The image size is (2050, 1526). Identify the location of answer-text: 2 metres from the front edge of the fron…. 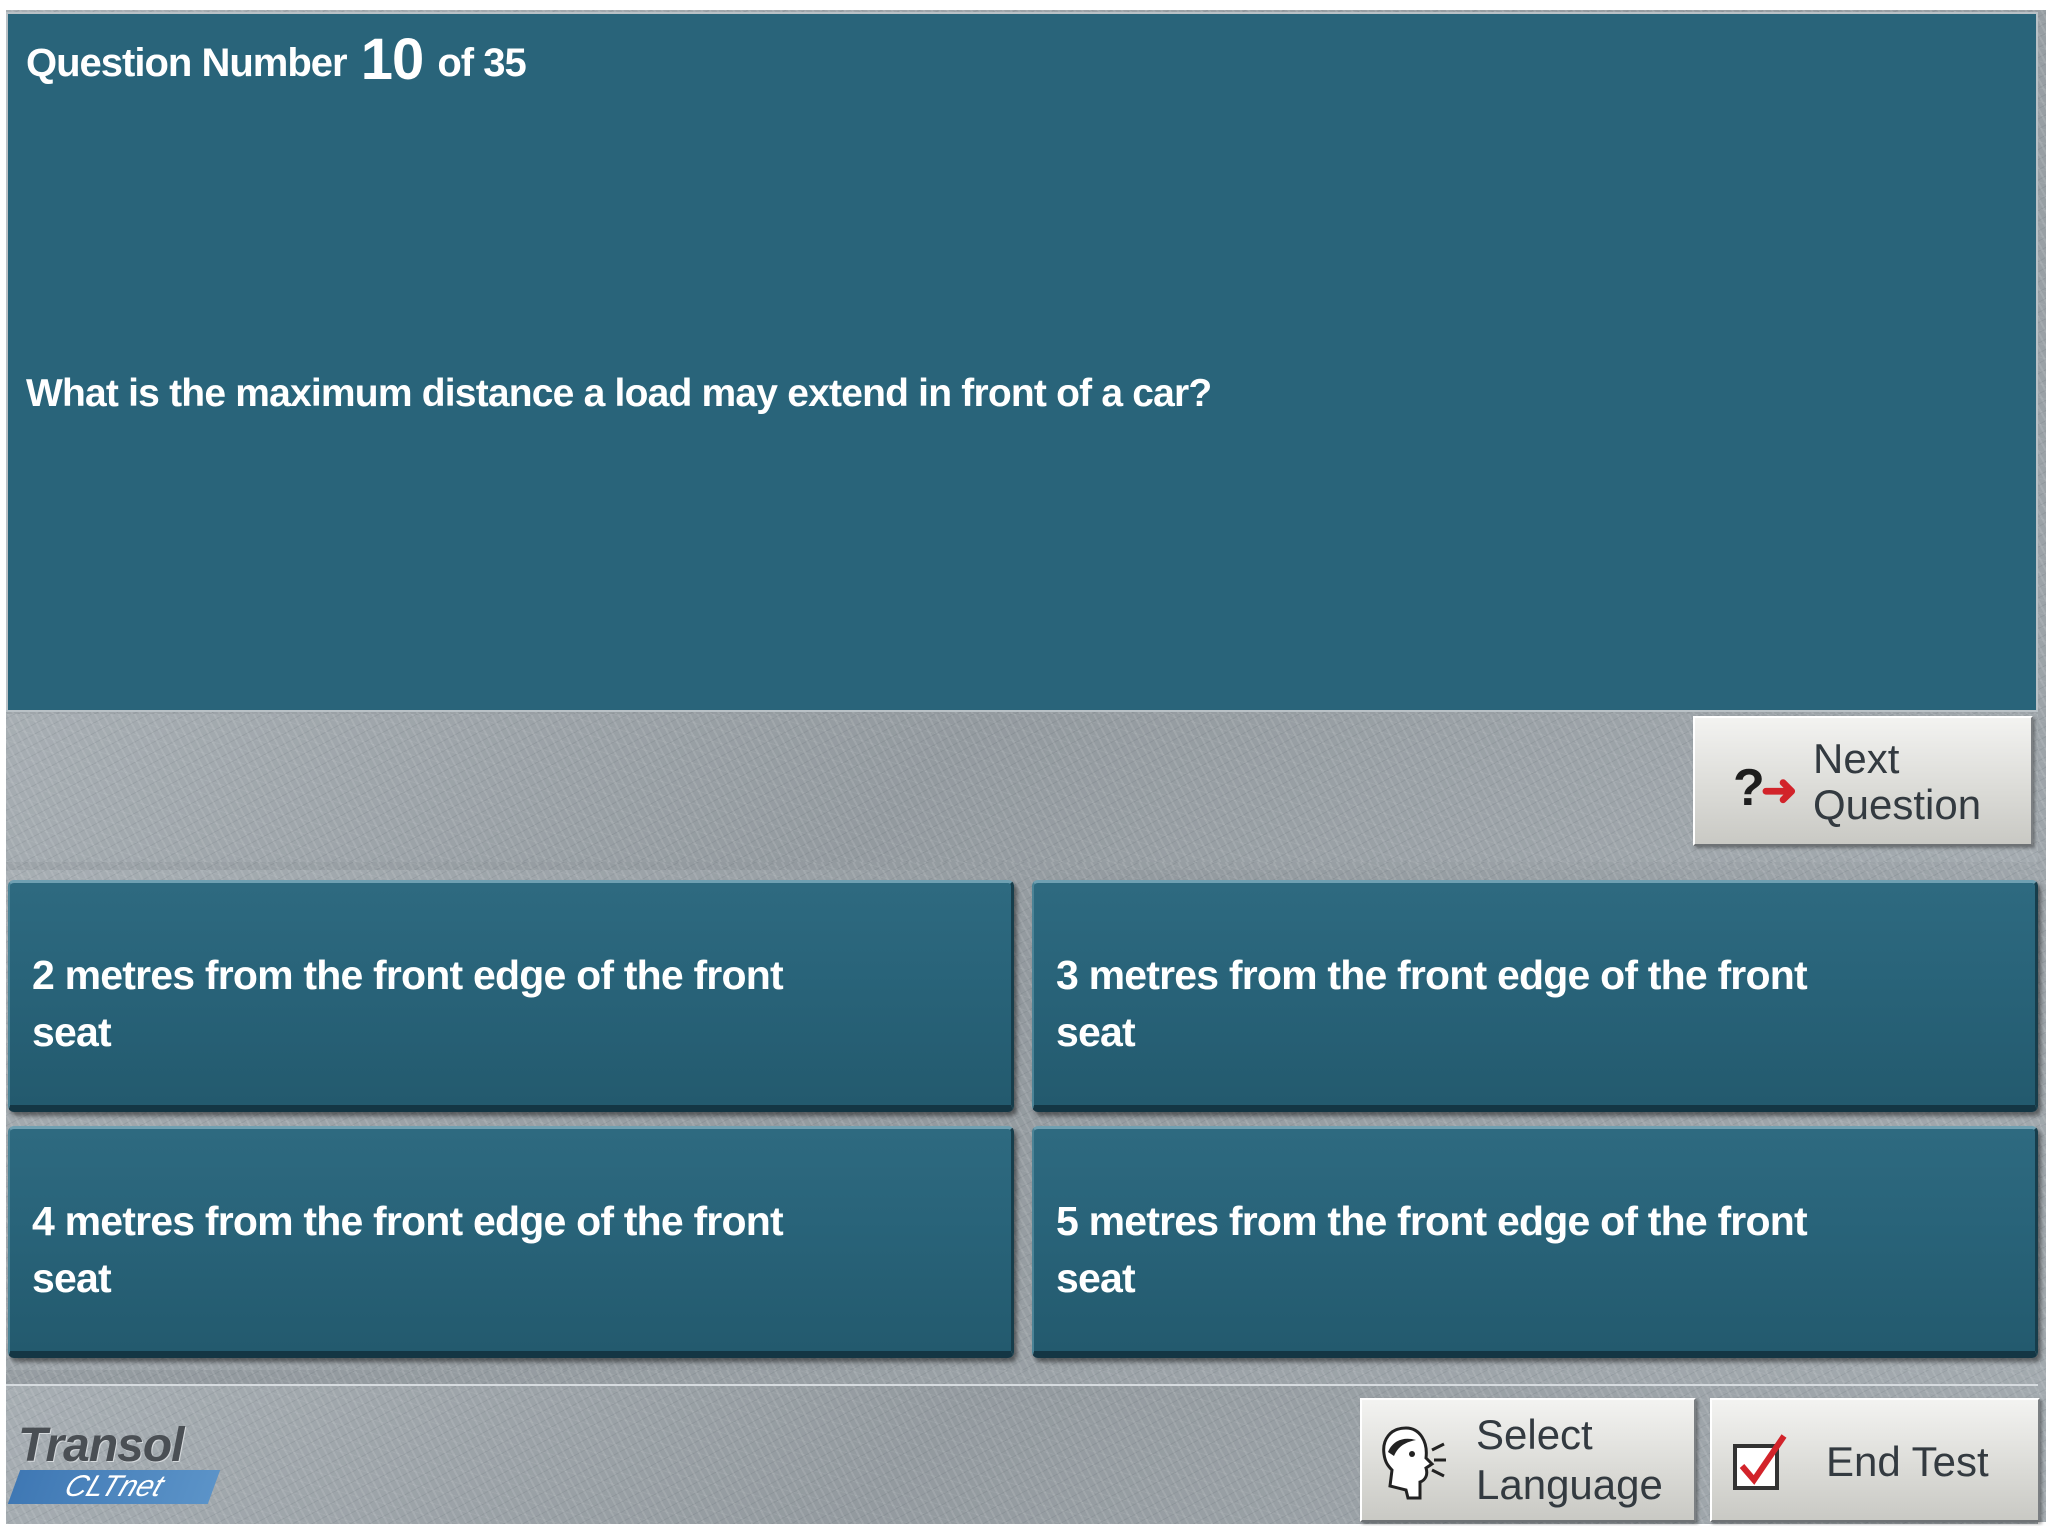
(408, 1003).